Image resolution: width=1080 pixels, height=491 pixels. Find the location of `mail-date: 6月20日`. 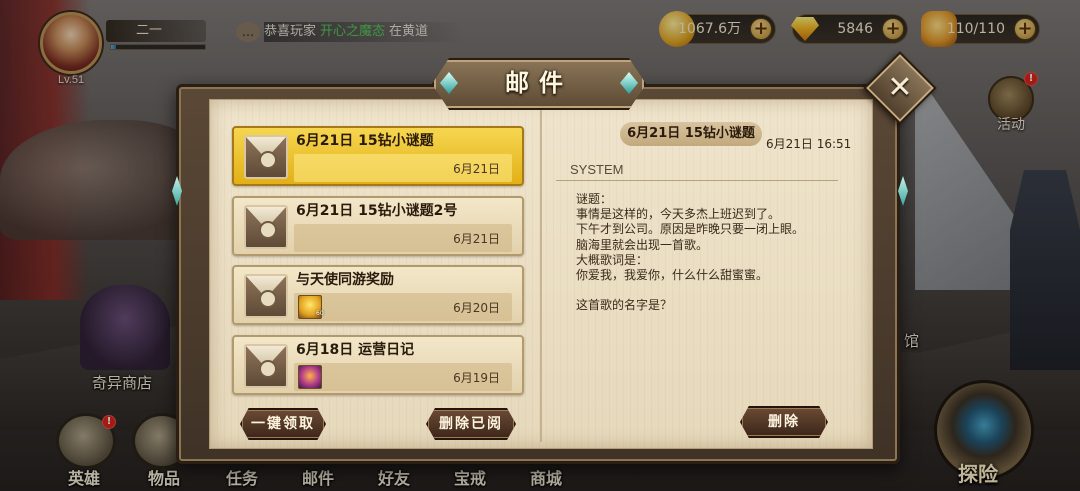

mail-date: 6月20日 is located at coordinates (476, 308).